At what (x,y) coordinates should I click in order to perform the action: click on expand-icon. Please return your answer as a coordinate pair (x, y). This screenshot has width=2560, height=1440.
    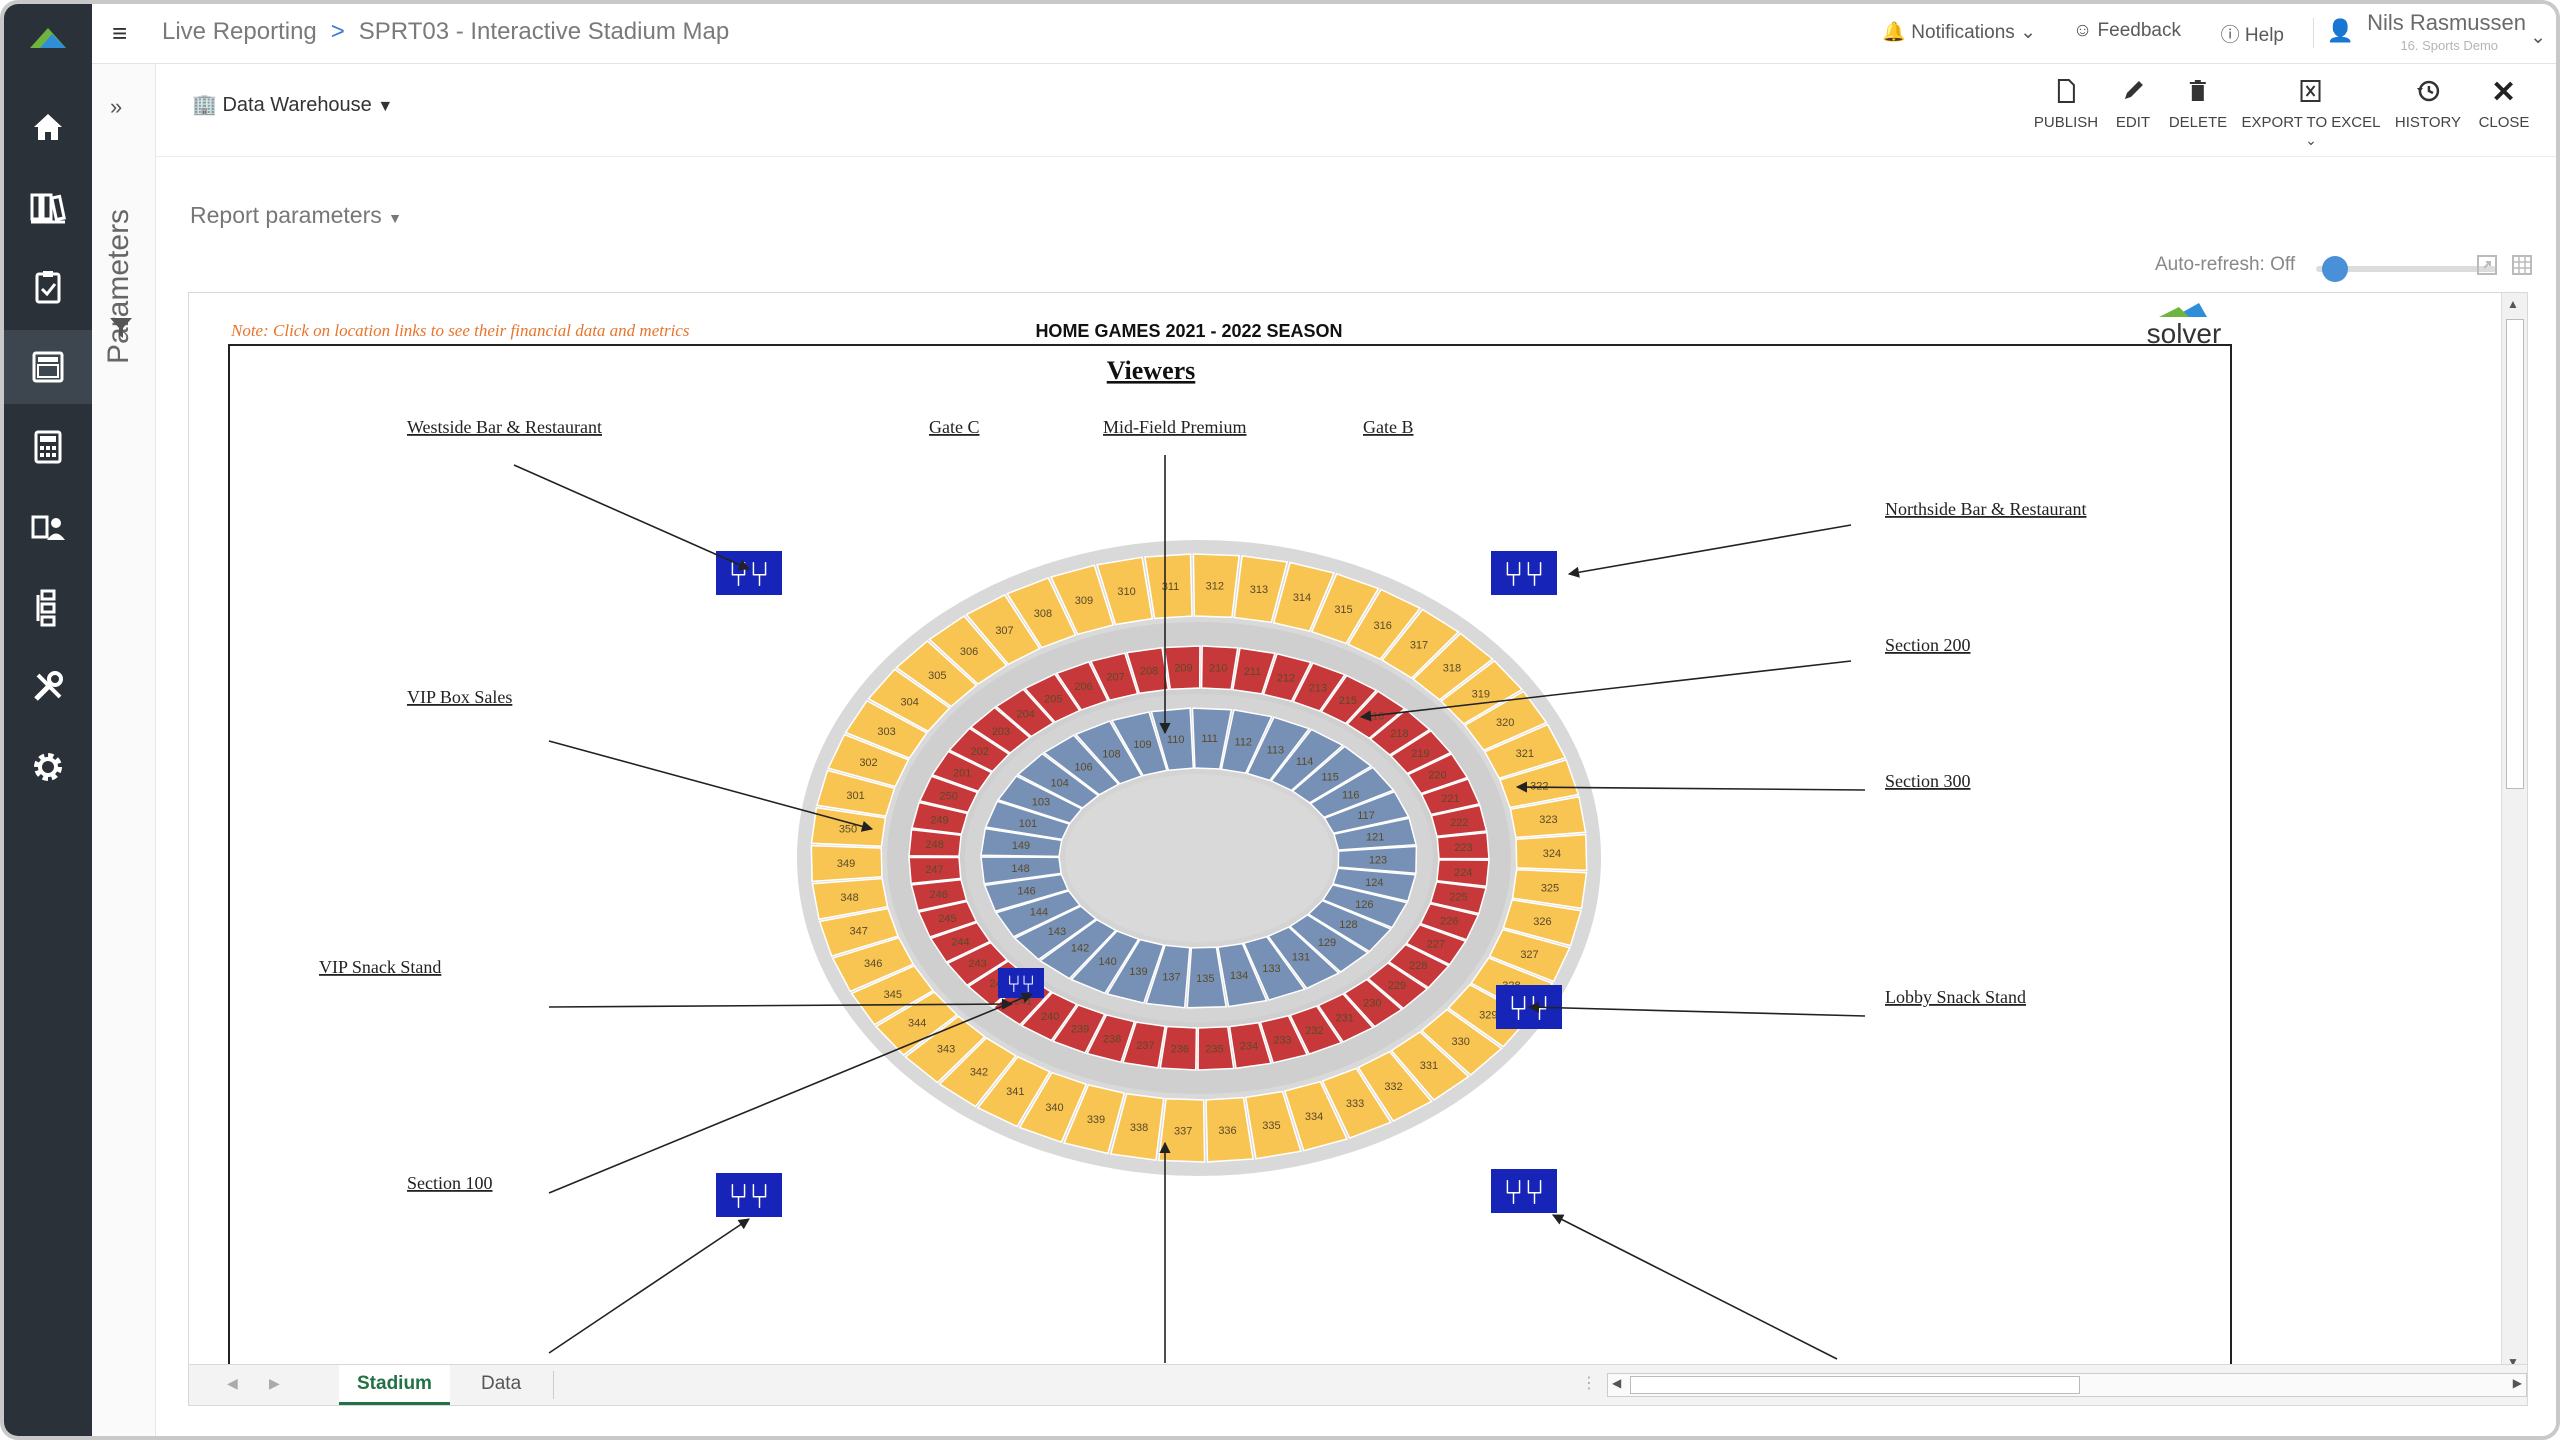
    Looking at the image, I should click on (2487, 265).